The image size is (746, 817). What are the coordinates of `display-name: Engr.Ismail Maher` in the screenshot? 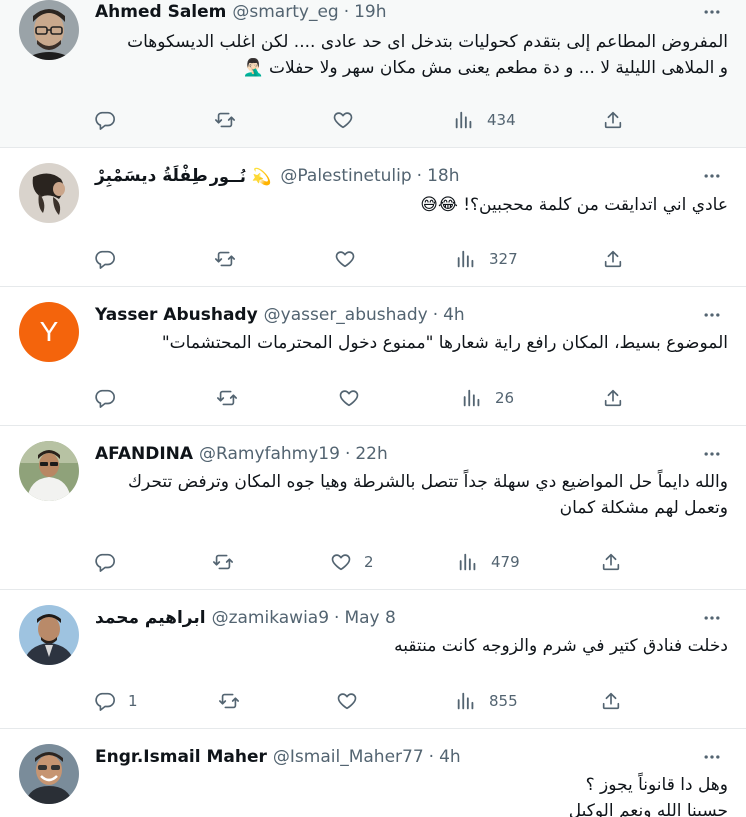 It's located at (181, 757).